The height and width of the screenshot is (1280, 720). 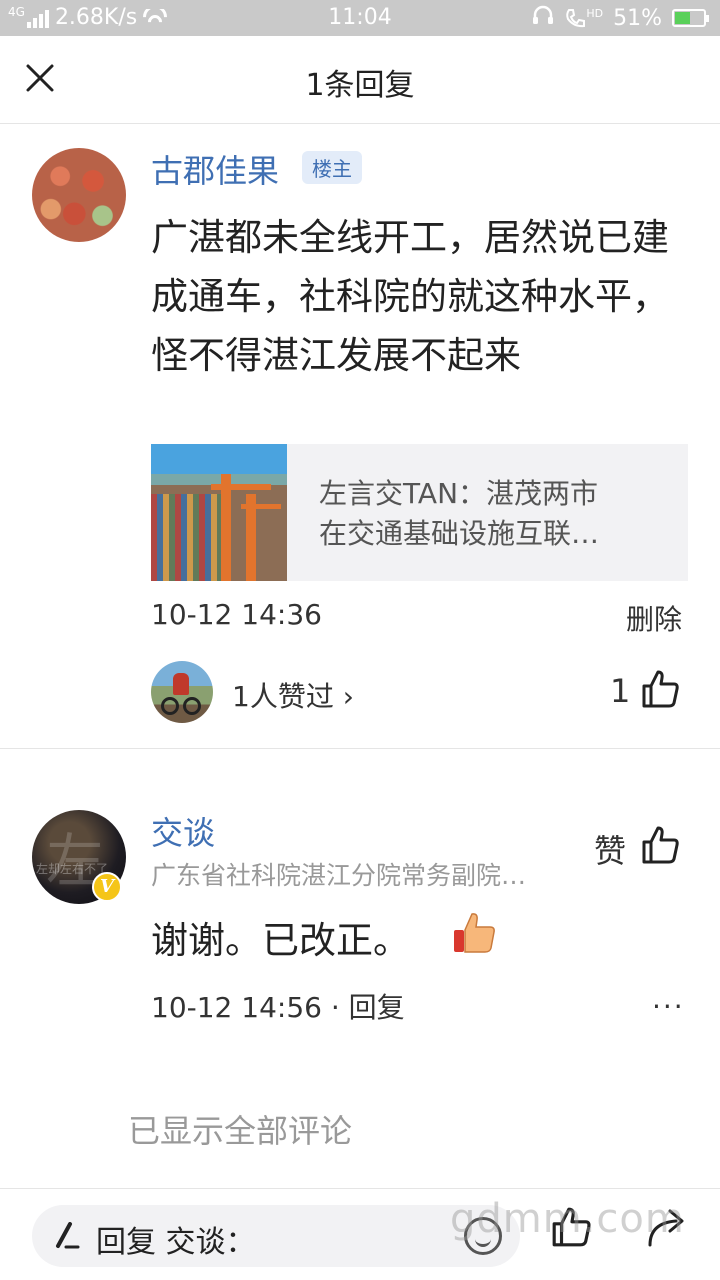 I want to click on all-comments-shown: 已显示全部评论, so click(x=240, y=1131).